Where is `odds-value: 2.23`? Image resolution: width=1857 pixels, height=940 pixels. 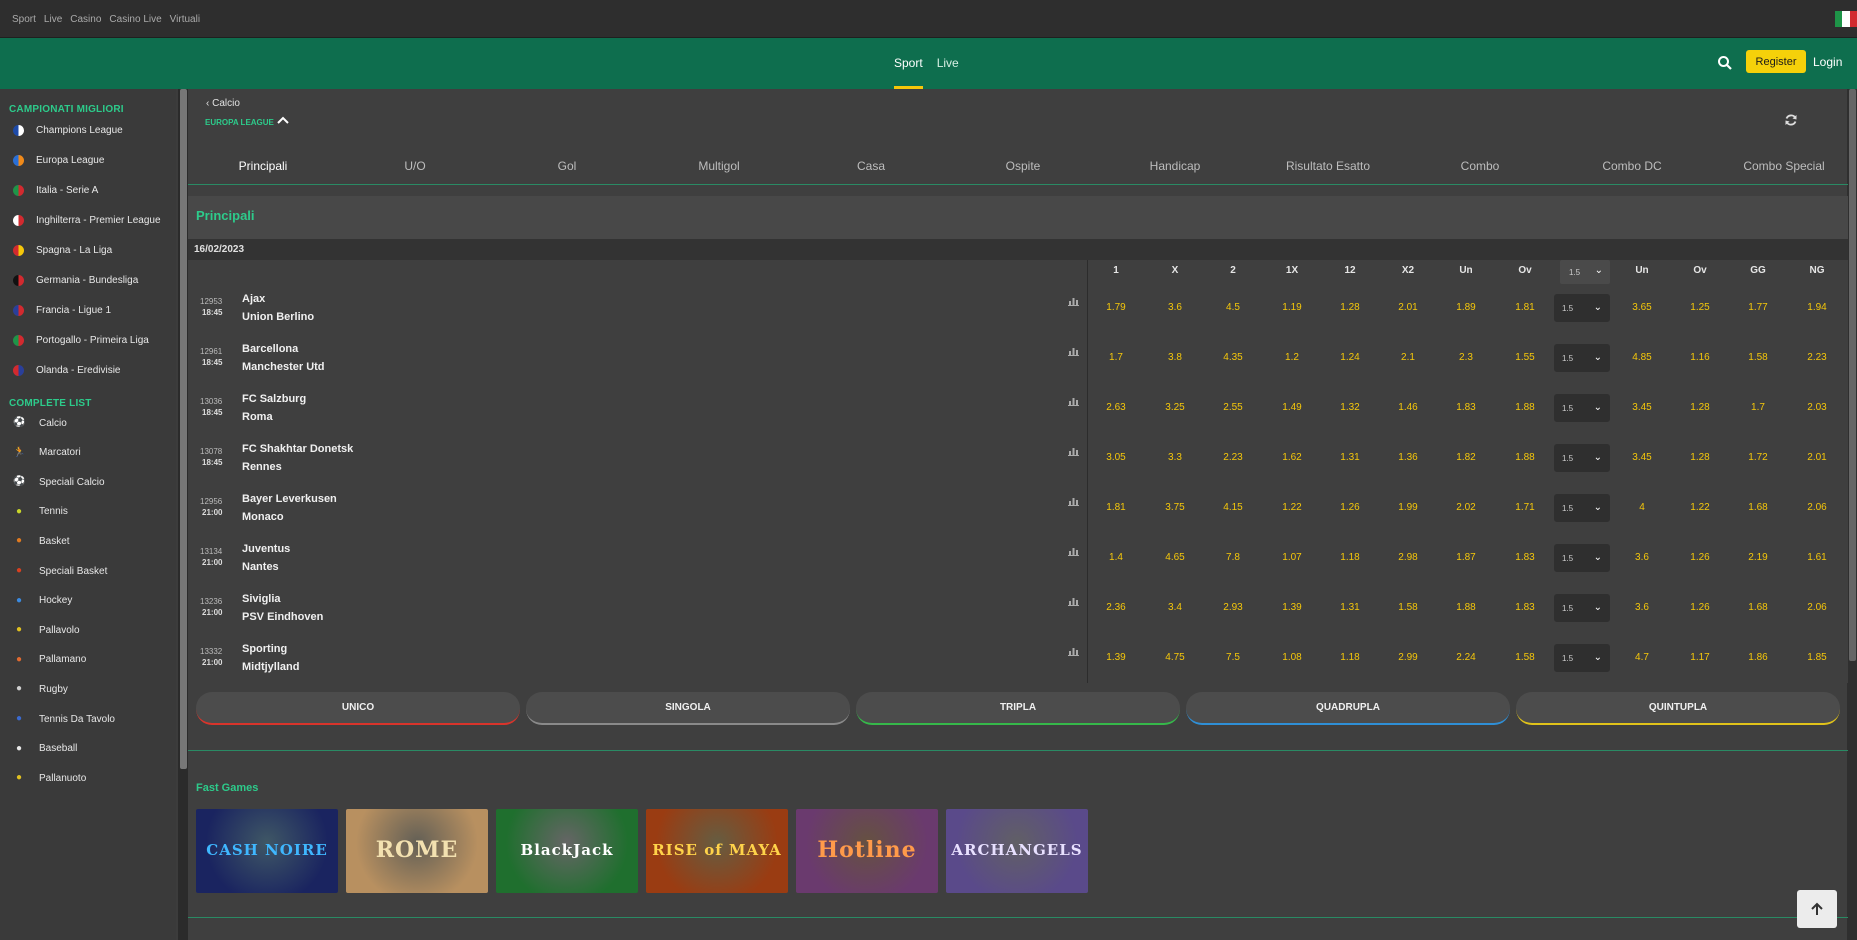
odds-value: 2.23 is located at coordinates (1232, 457).